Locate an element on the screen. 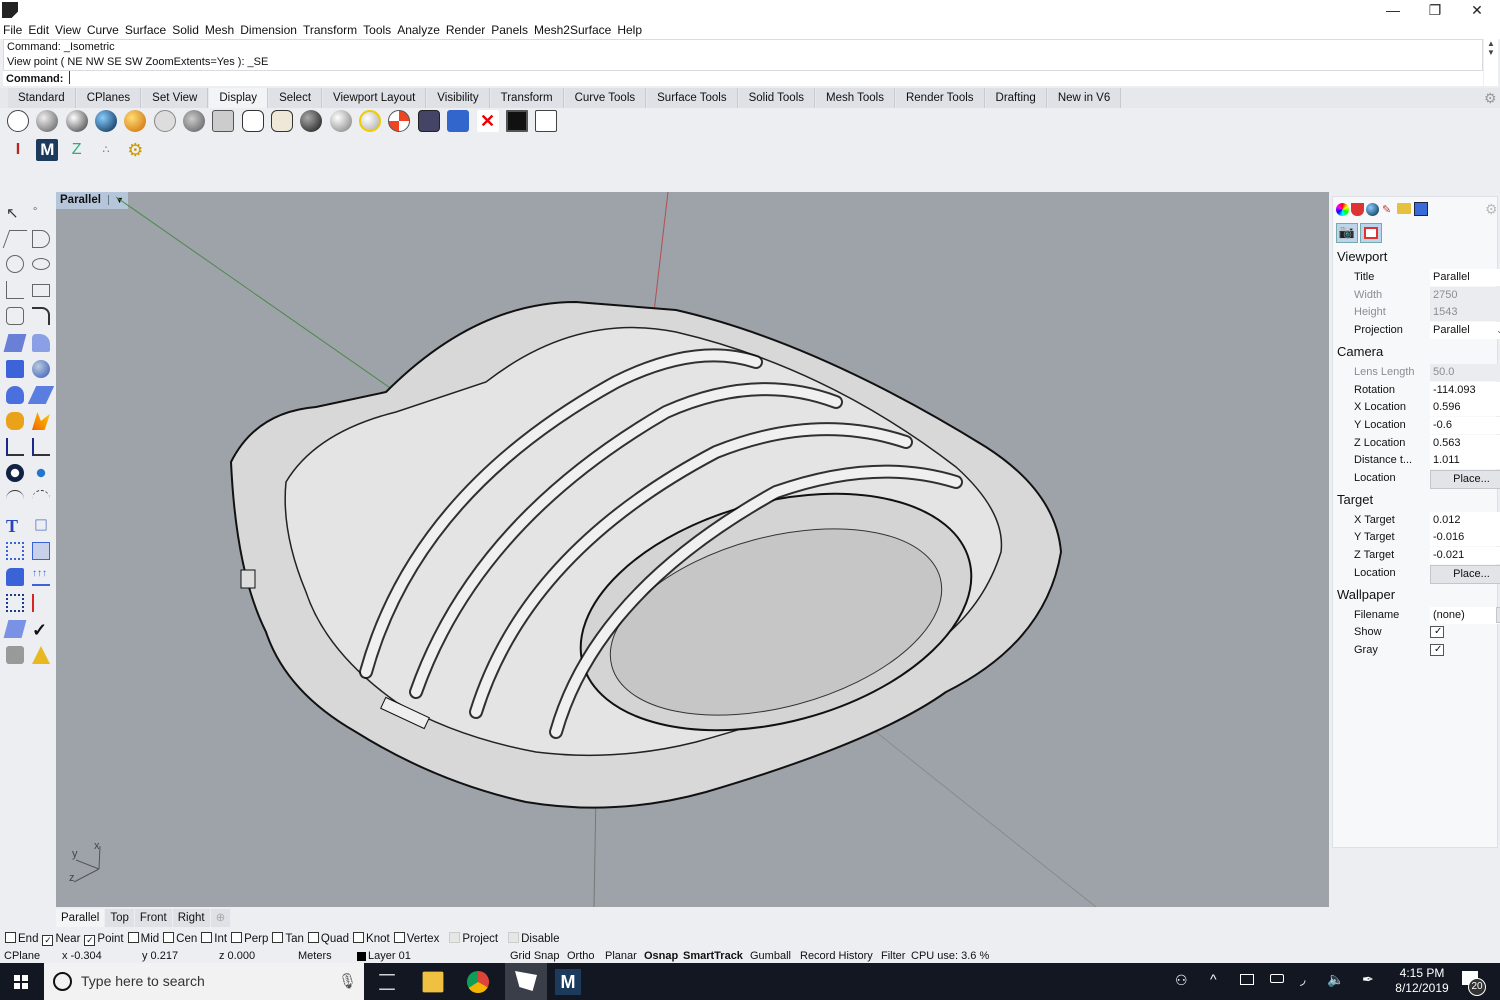 The height and width of the screenshot is (1000, 1500). perspective-icon is located at coordinates (458, 121).